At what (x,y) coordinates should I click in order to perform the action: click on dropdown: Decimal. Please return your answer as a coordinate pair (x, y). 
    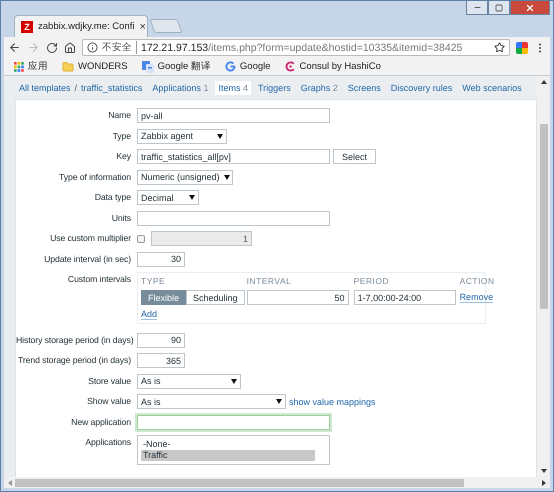
    Looking at the image, I should click on (168, 197).